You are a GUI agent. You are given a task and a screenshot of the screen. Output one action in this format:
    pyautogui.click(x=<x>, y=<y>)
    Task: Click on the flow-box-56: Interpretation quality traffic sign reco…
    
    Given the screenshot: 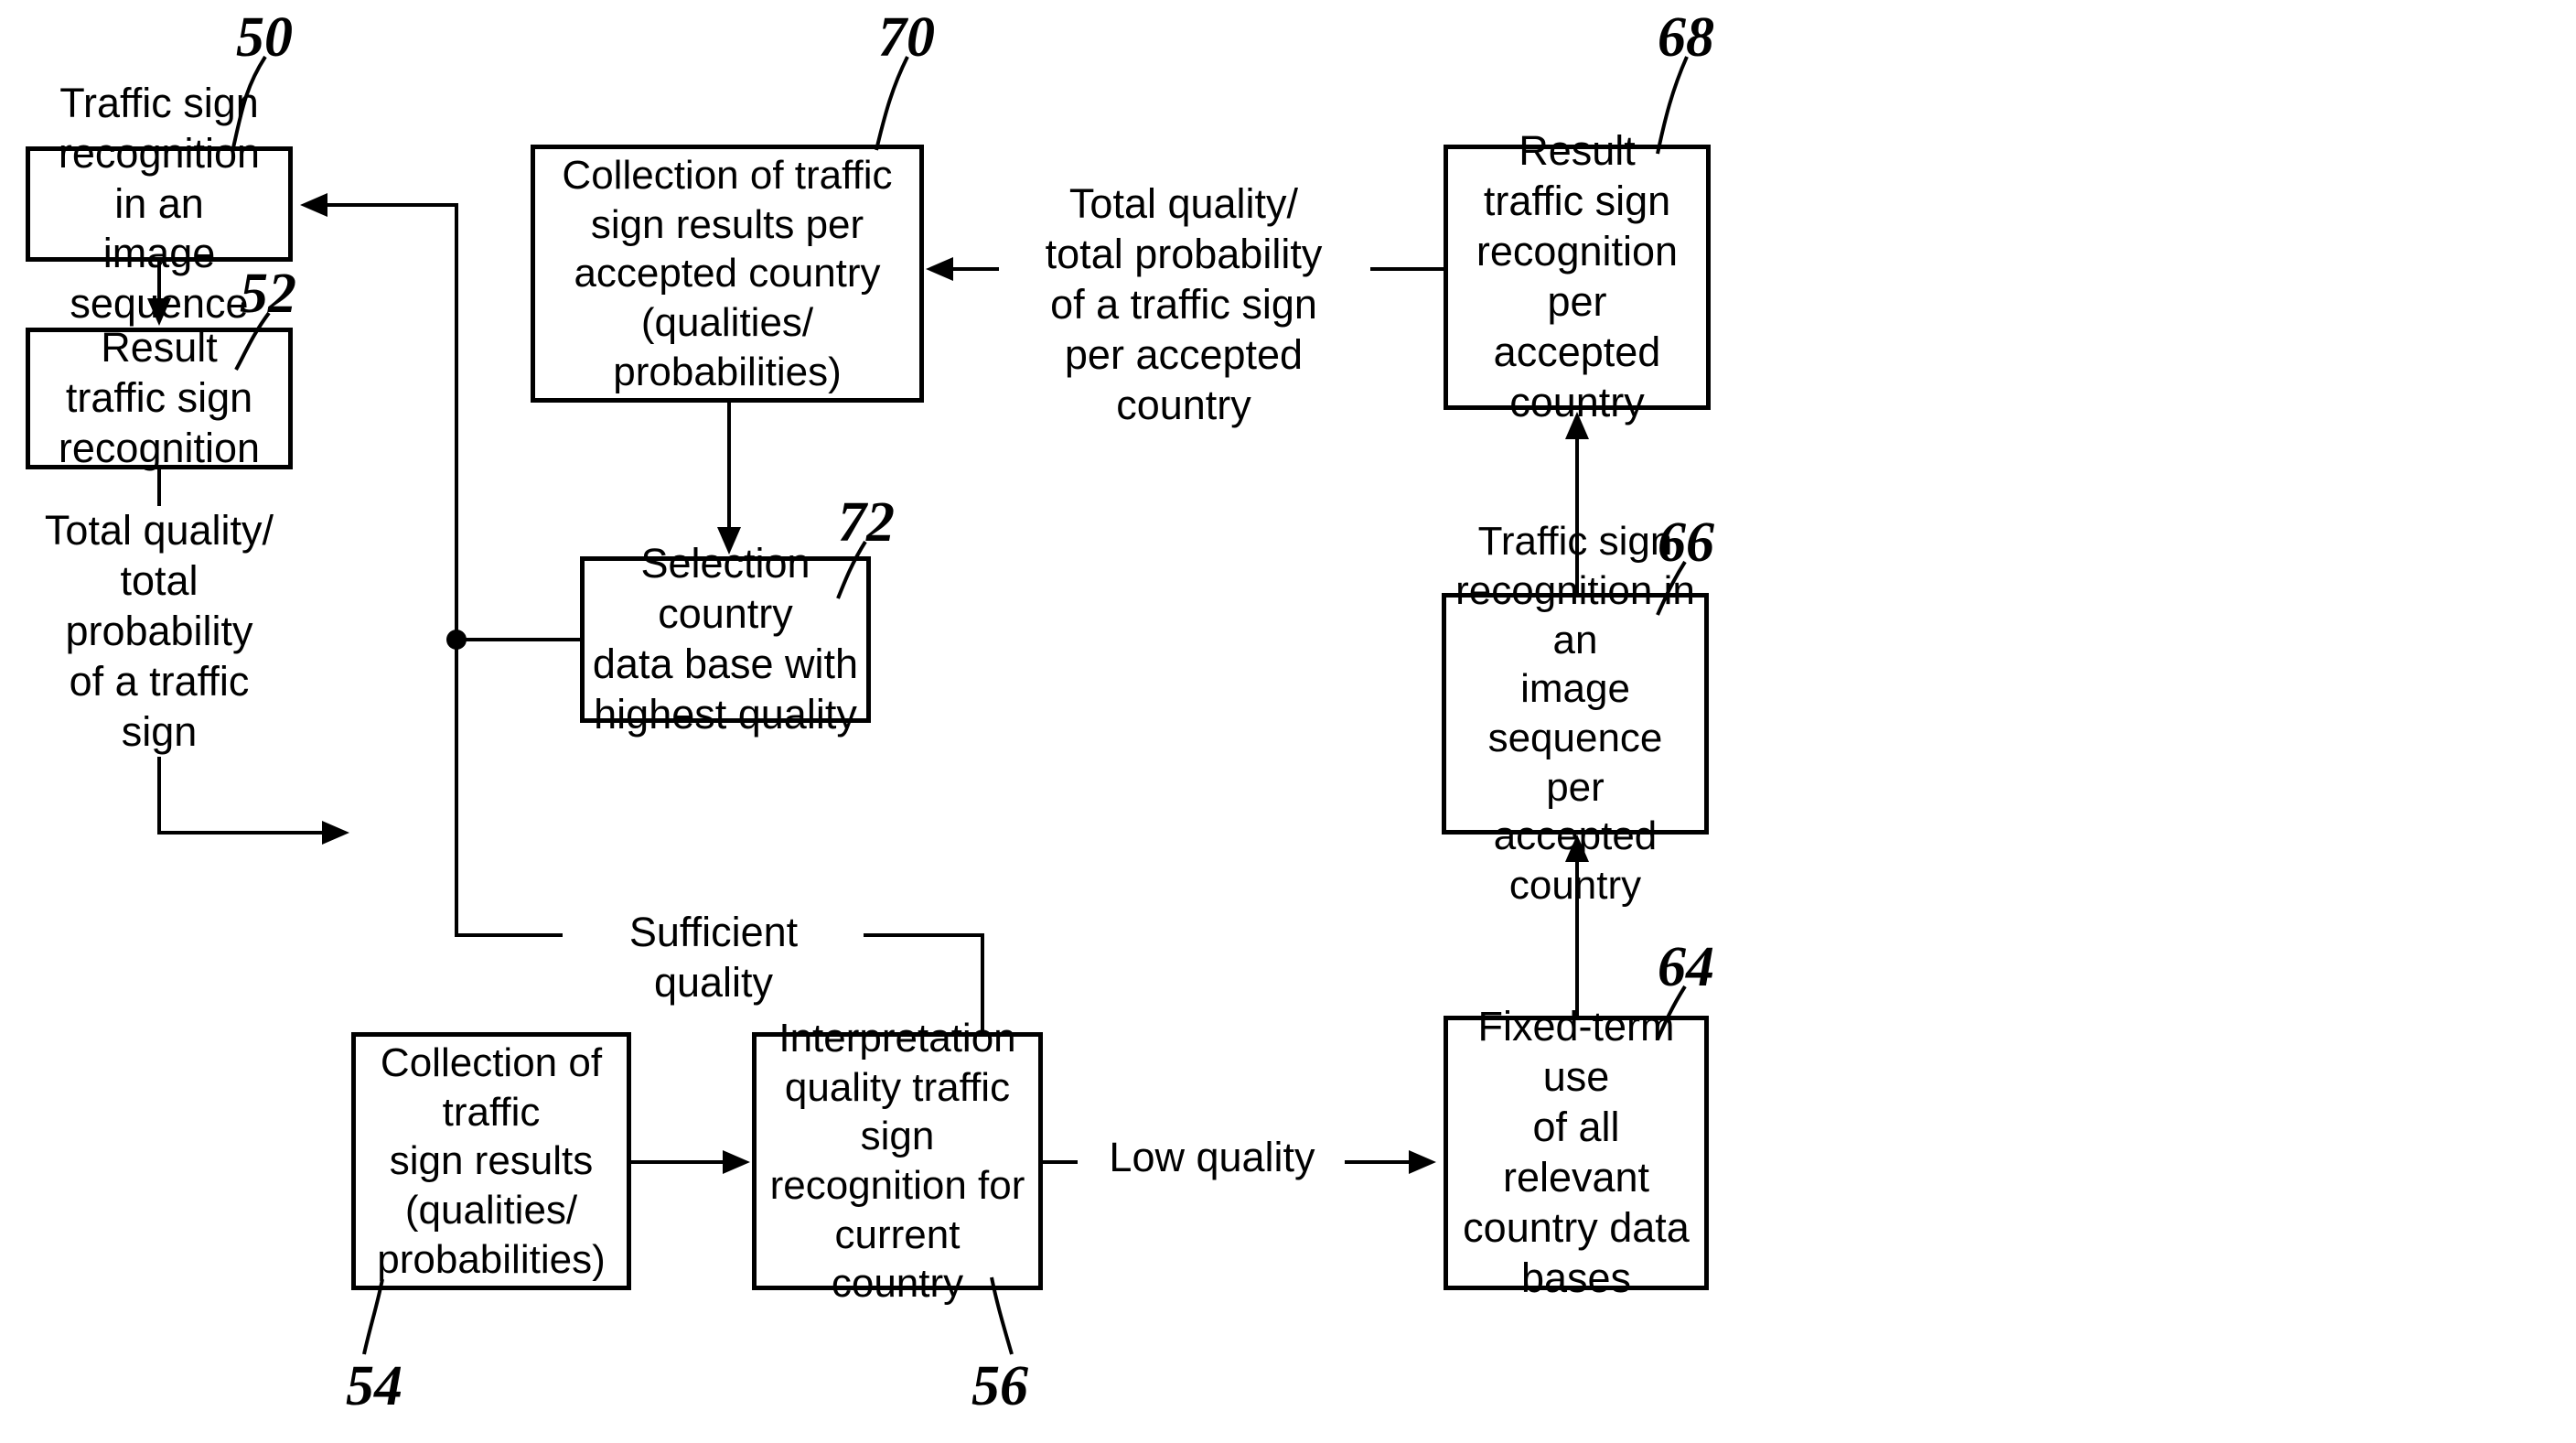 What is the action you would take?
    pyautogui.click(x=897, y=1161)
    